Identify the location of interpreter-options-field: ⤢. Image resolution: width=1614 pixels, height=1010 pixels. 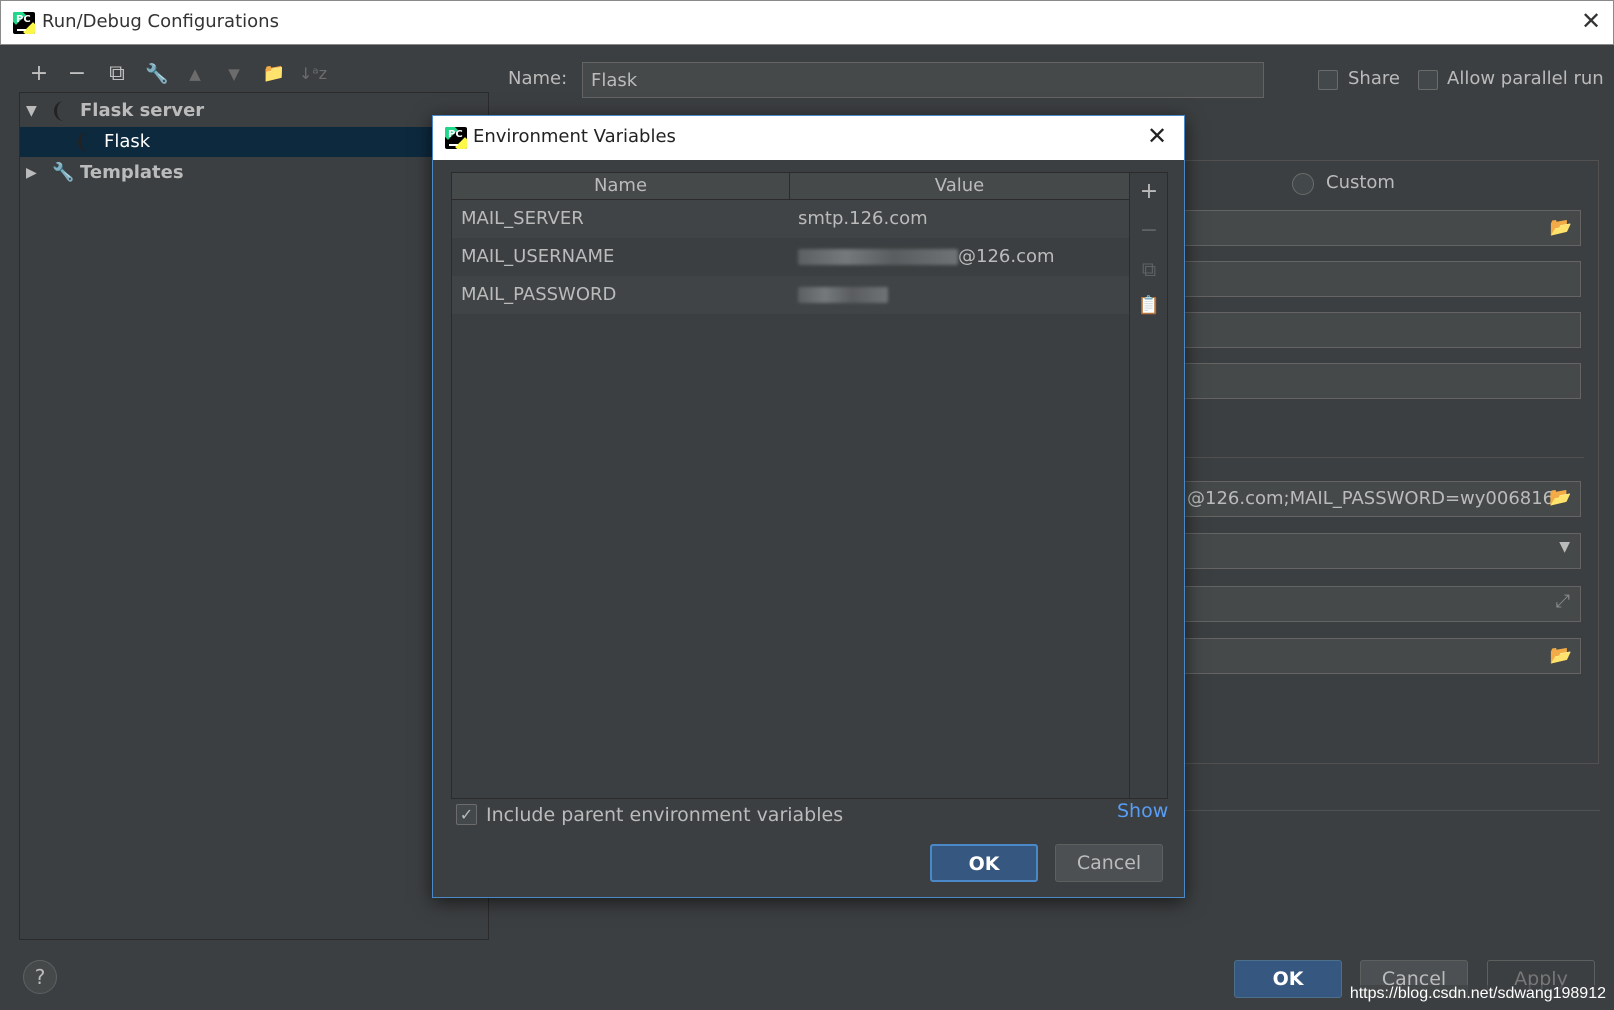
(1382, 604).